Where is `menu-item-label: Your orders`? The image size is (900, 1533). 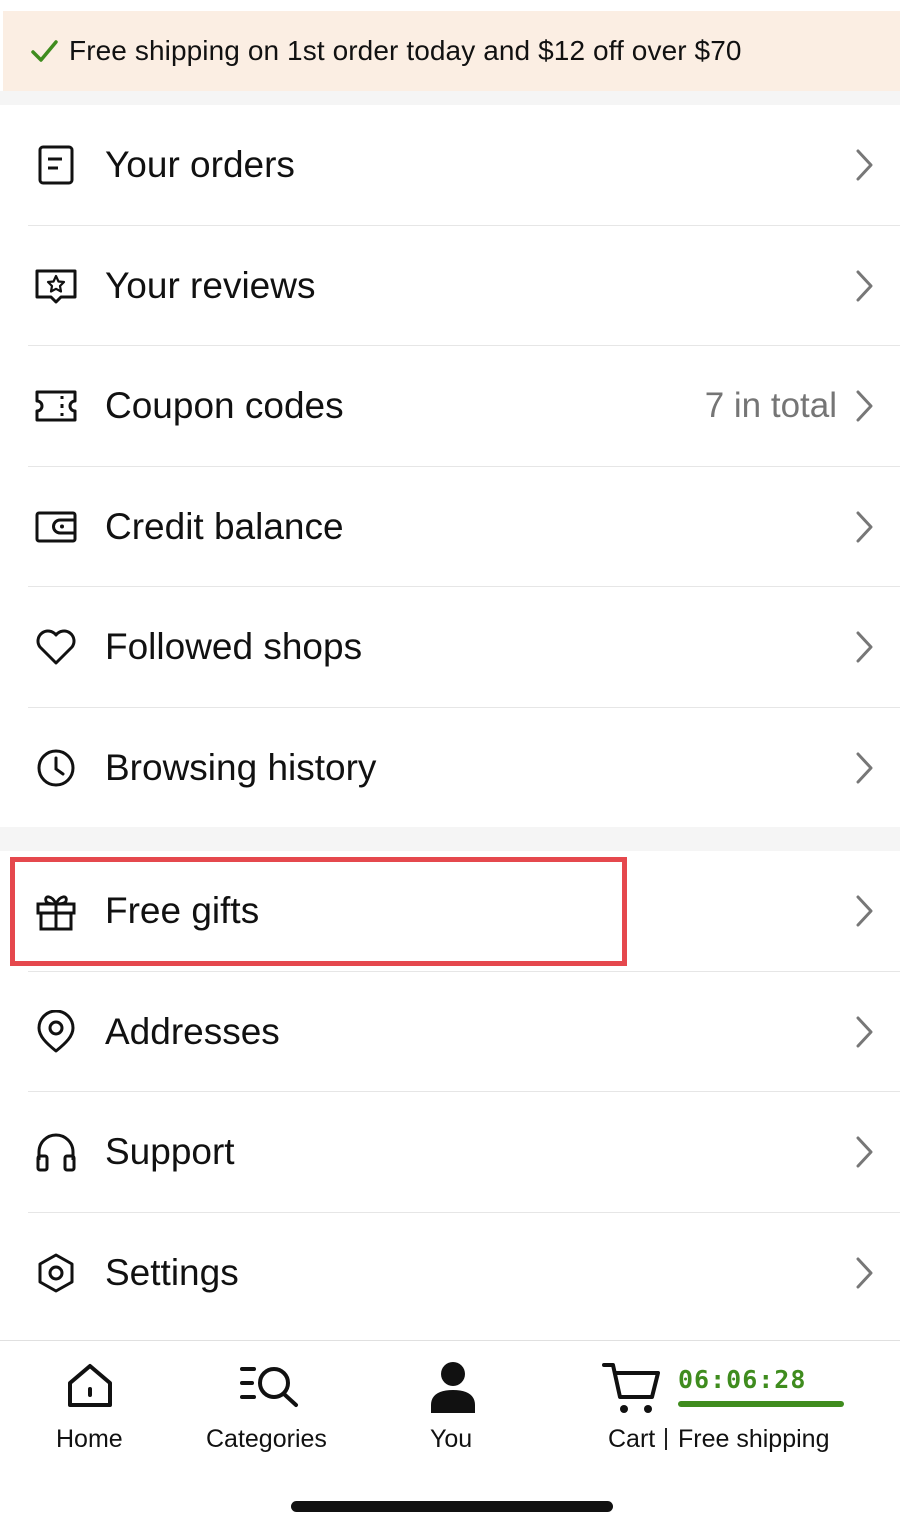
menu-item-label: Your orders is located at coordinates (200, 165).